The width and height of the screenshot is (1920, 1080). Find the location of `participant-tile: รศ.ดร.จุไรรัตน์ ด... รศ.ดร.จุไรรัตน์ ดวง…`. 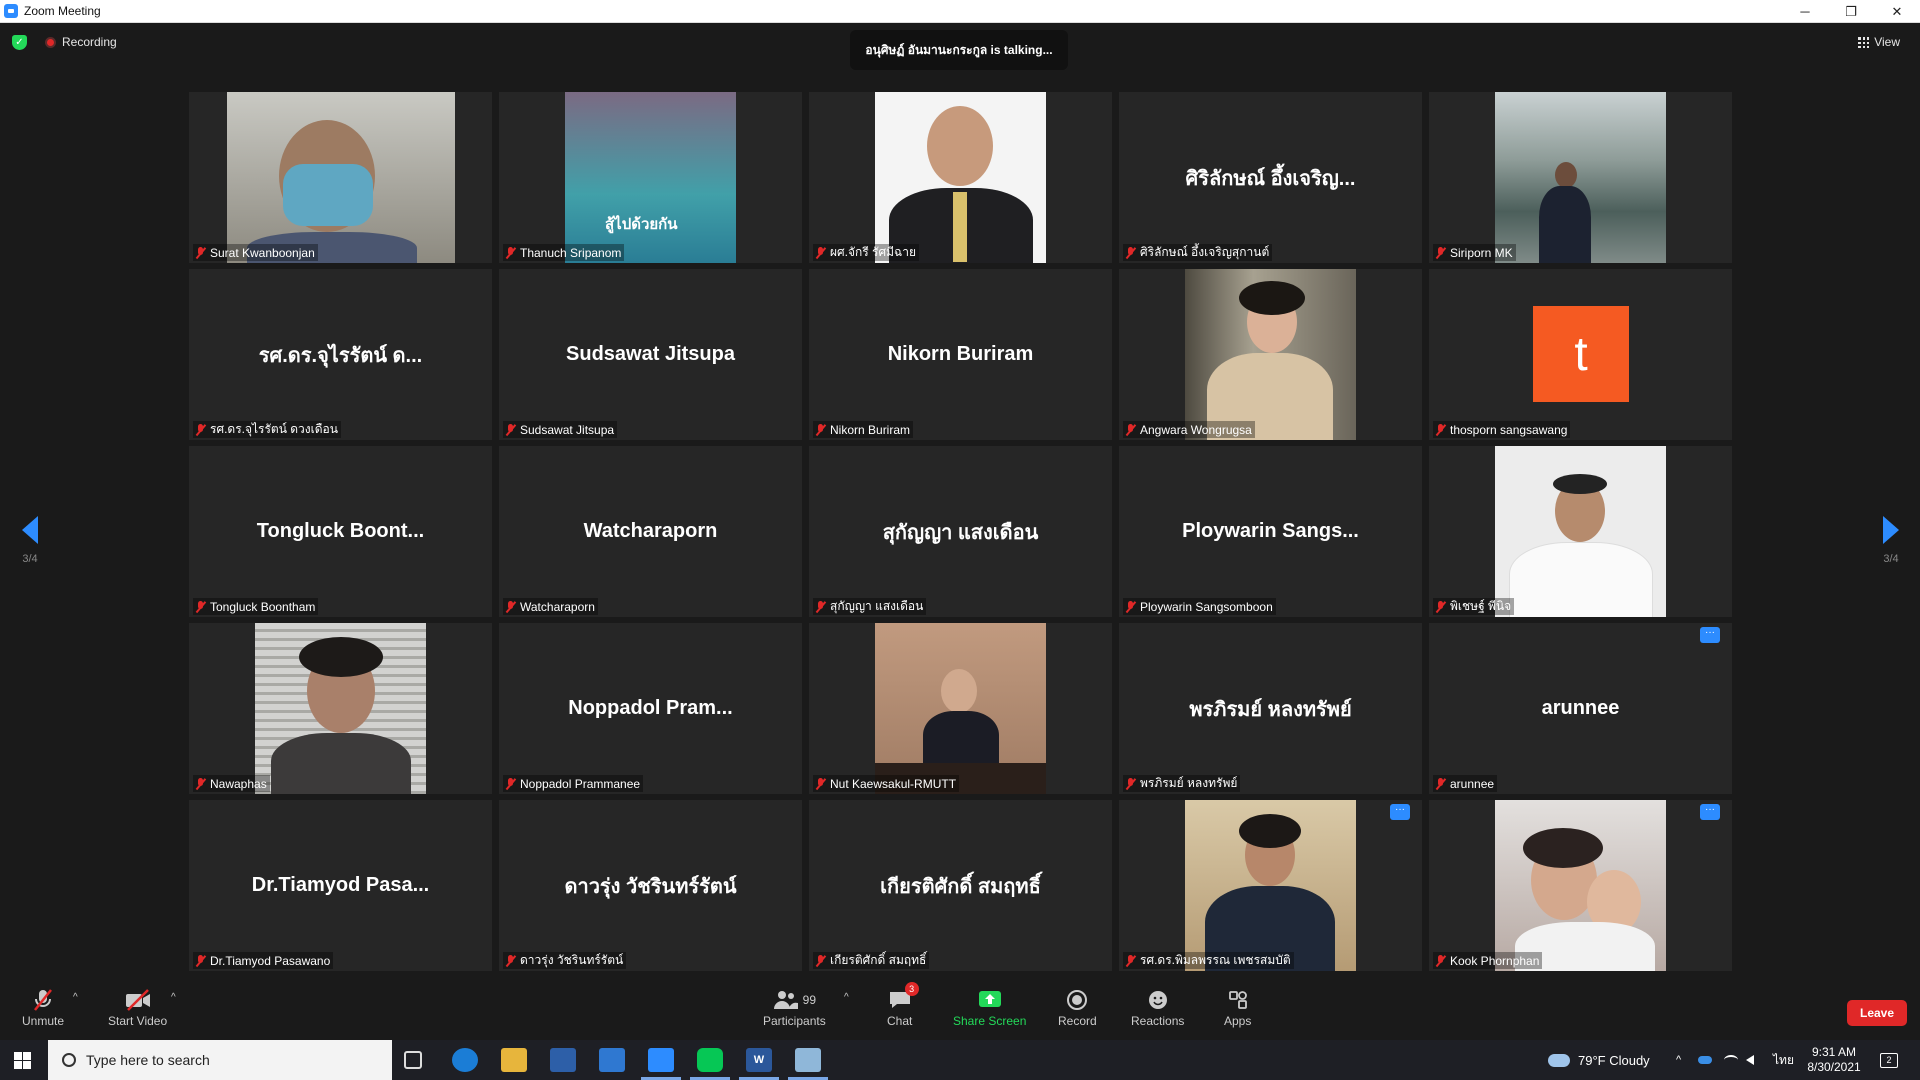

participant-tile: รศ.ดร.จุไรรัตน์ ด... รศ.ดร.จุไรรัตน์ ดวง… is located at coordinates (340, 354).